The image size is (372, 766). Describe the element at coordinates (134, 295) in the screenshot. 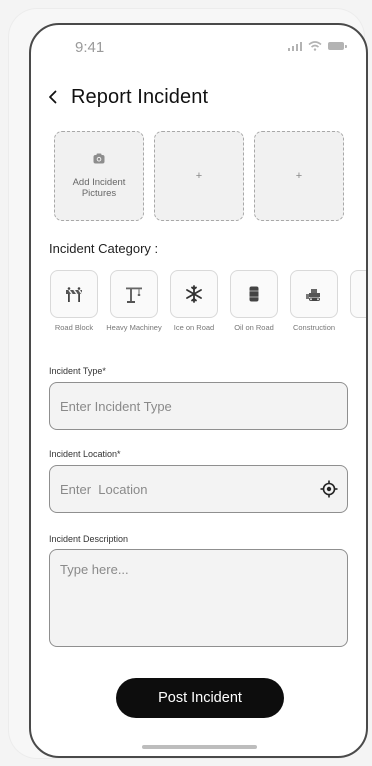

I see `crane-icon` at that location.